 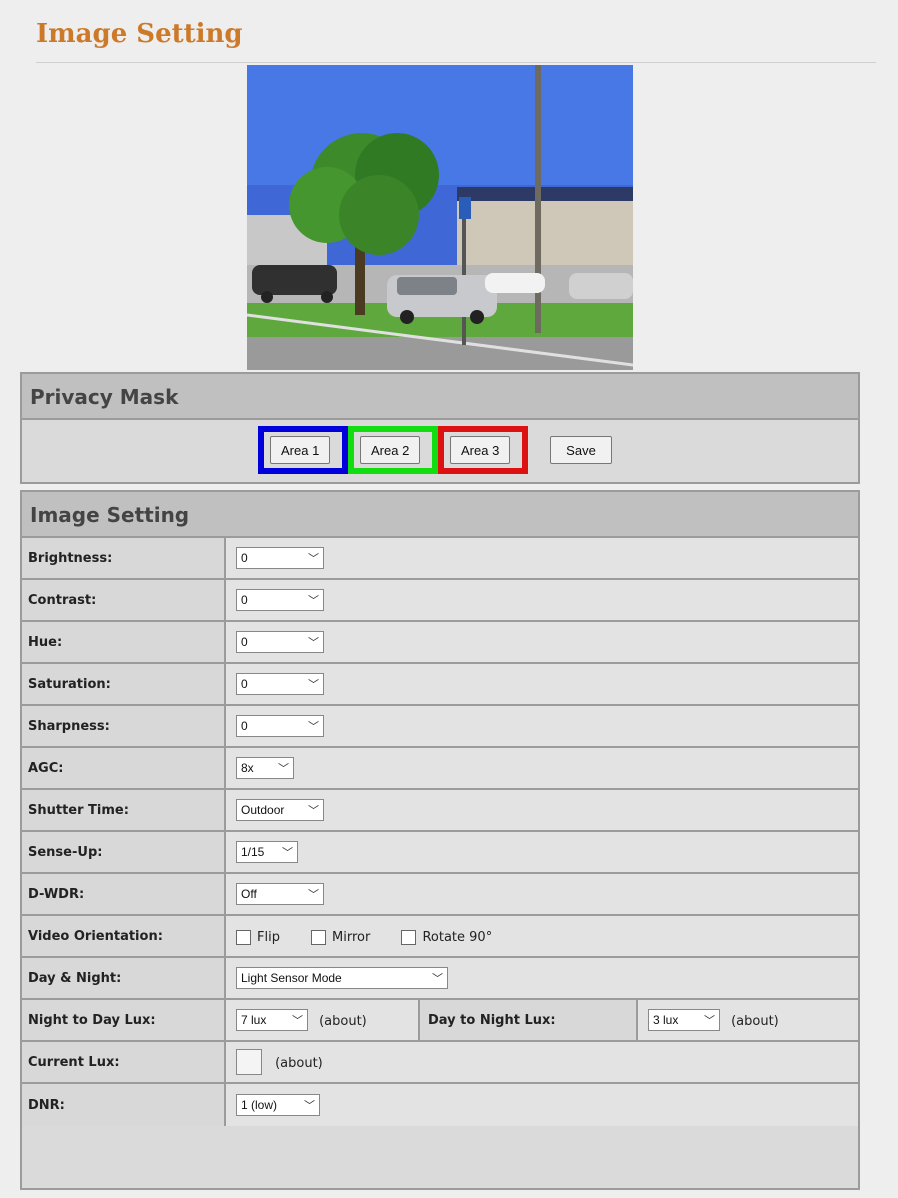 What do you see at coordinates (440, 727) in the screenshot?
I see `table-row: Sharpness: 0 ﹀` at bounding box center [440, 727].